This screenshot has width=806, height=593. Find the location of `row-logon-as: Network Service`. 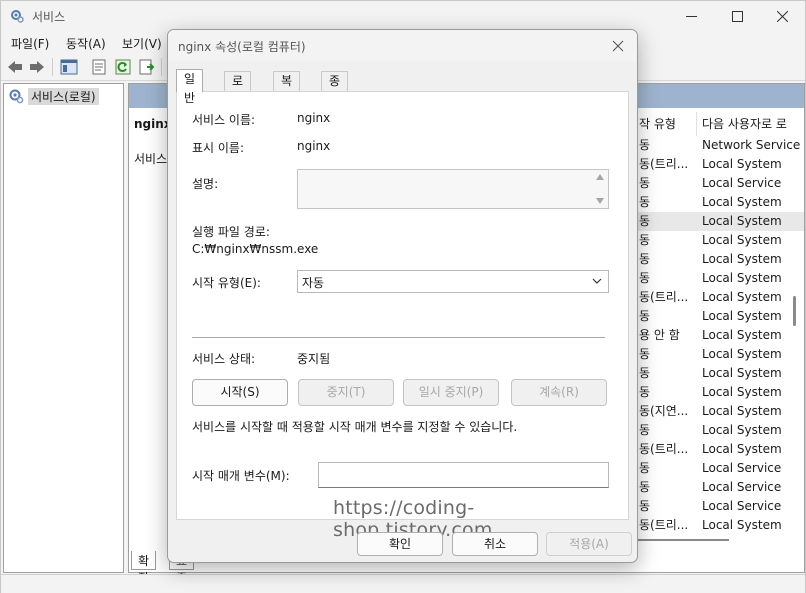

row-logon-as: Network Service is located at coordinates (751, 145).